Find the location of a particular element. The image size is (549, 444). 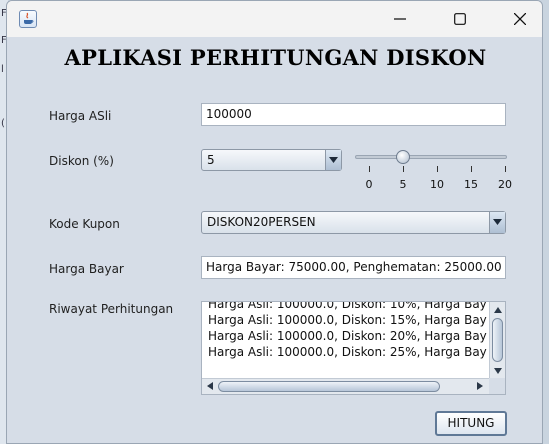

vertical-scroll-thumb is located at coordinates (497, 340).